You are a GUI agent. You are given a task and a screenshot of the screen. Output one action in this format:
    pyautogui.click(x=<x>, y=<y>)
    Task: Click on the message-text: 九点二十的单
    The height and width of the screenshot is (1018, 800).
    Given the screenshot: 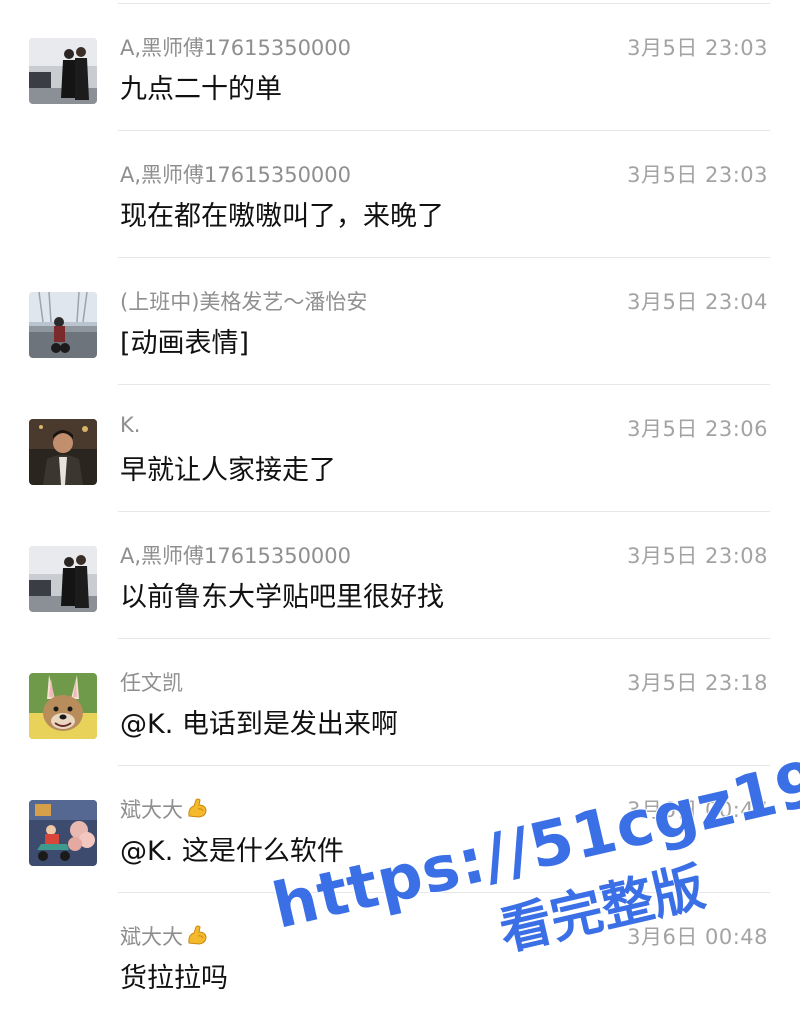 What is the action you would take?
    pyautogui.click(x=201, y=89)
    